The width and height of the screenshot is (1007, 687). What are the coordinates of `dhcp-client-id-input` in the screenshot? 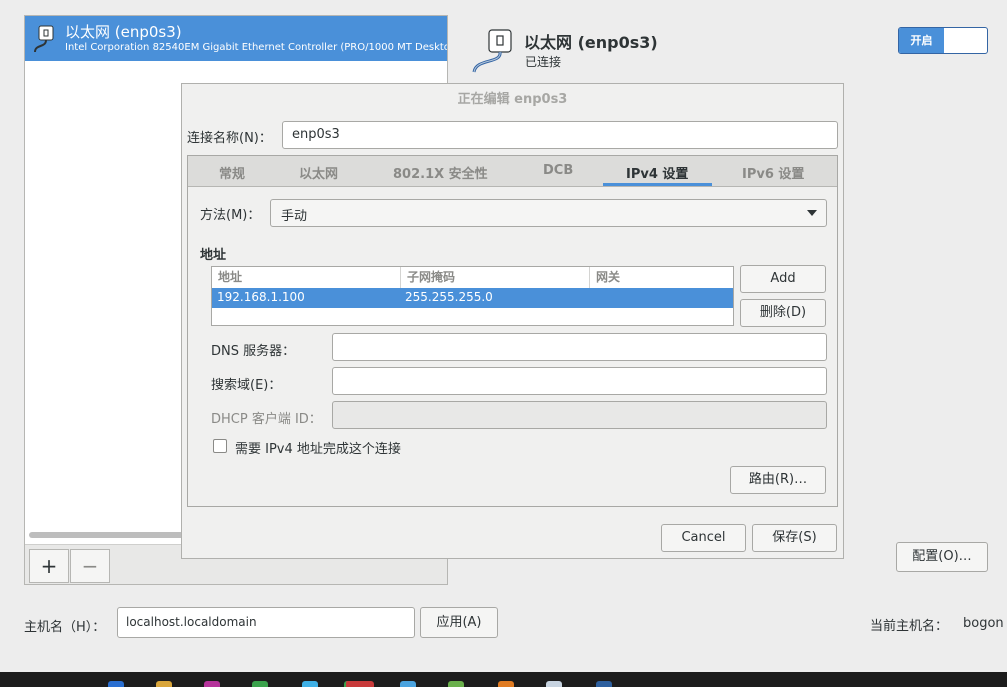 It's located at (579, 415).